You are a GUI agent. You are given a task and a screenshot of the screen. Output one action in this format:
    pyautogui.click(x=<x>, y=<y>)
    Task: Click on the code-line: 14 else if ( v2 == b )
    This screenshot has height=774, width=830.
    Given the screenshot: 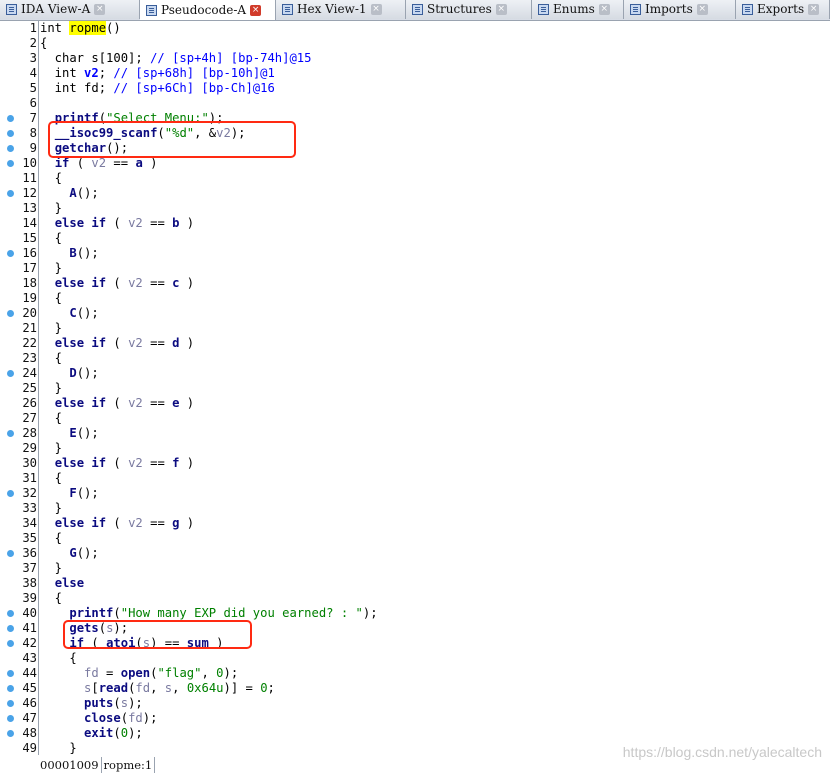 What is the action you would take?
    pyautogui.click(x=415, y=223)
    